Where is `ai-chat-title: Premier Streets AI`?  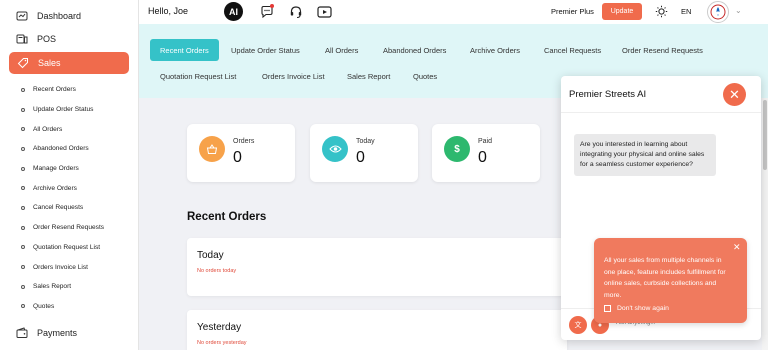 ai-chat-title: Premier Streets AI is located at coordinates (608, 94).